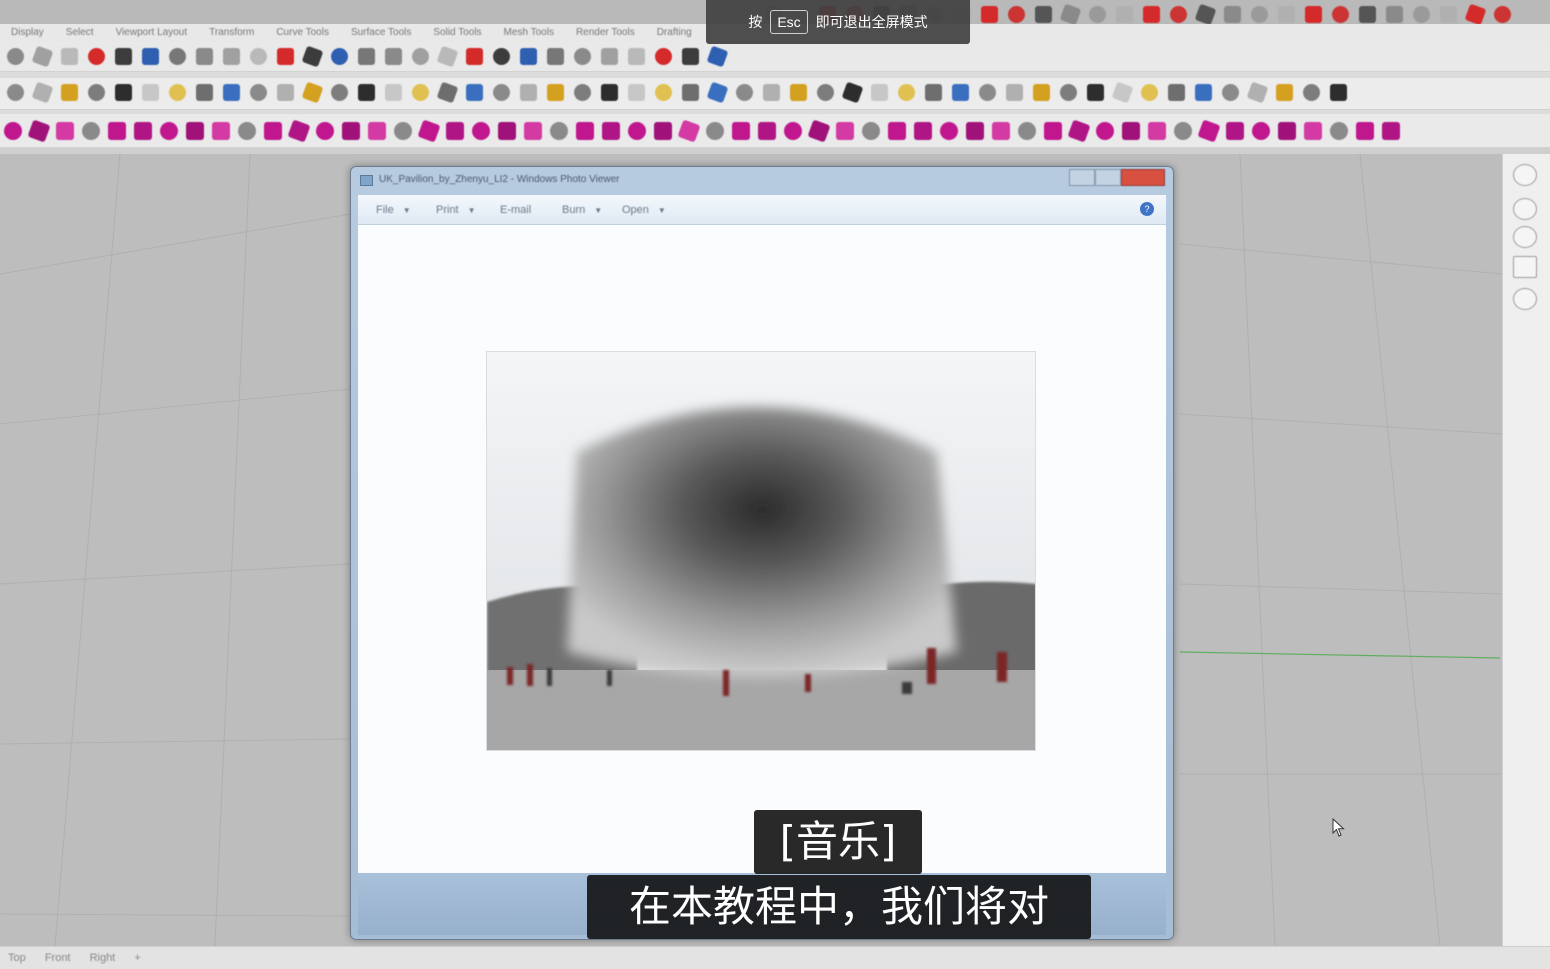 The width and height of the screenshot is (1550, 969). Describe the element at coordinates (456, 210) in the screenshot. I see `print-menu-button: Print ▼` at that location.